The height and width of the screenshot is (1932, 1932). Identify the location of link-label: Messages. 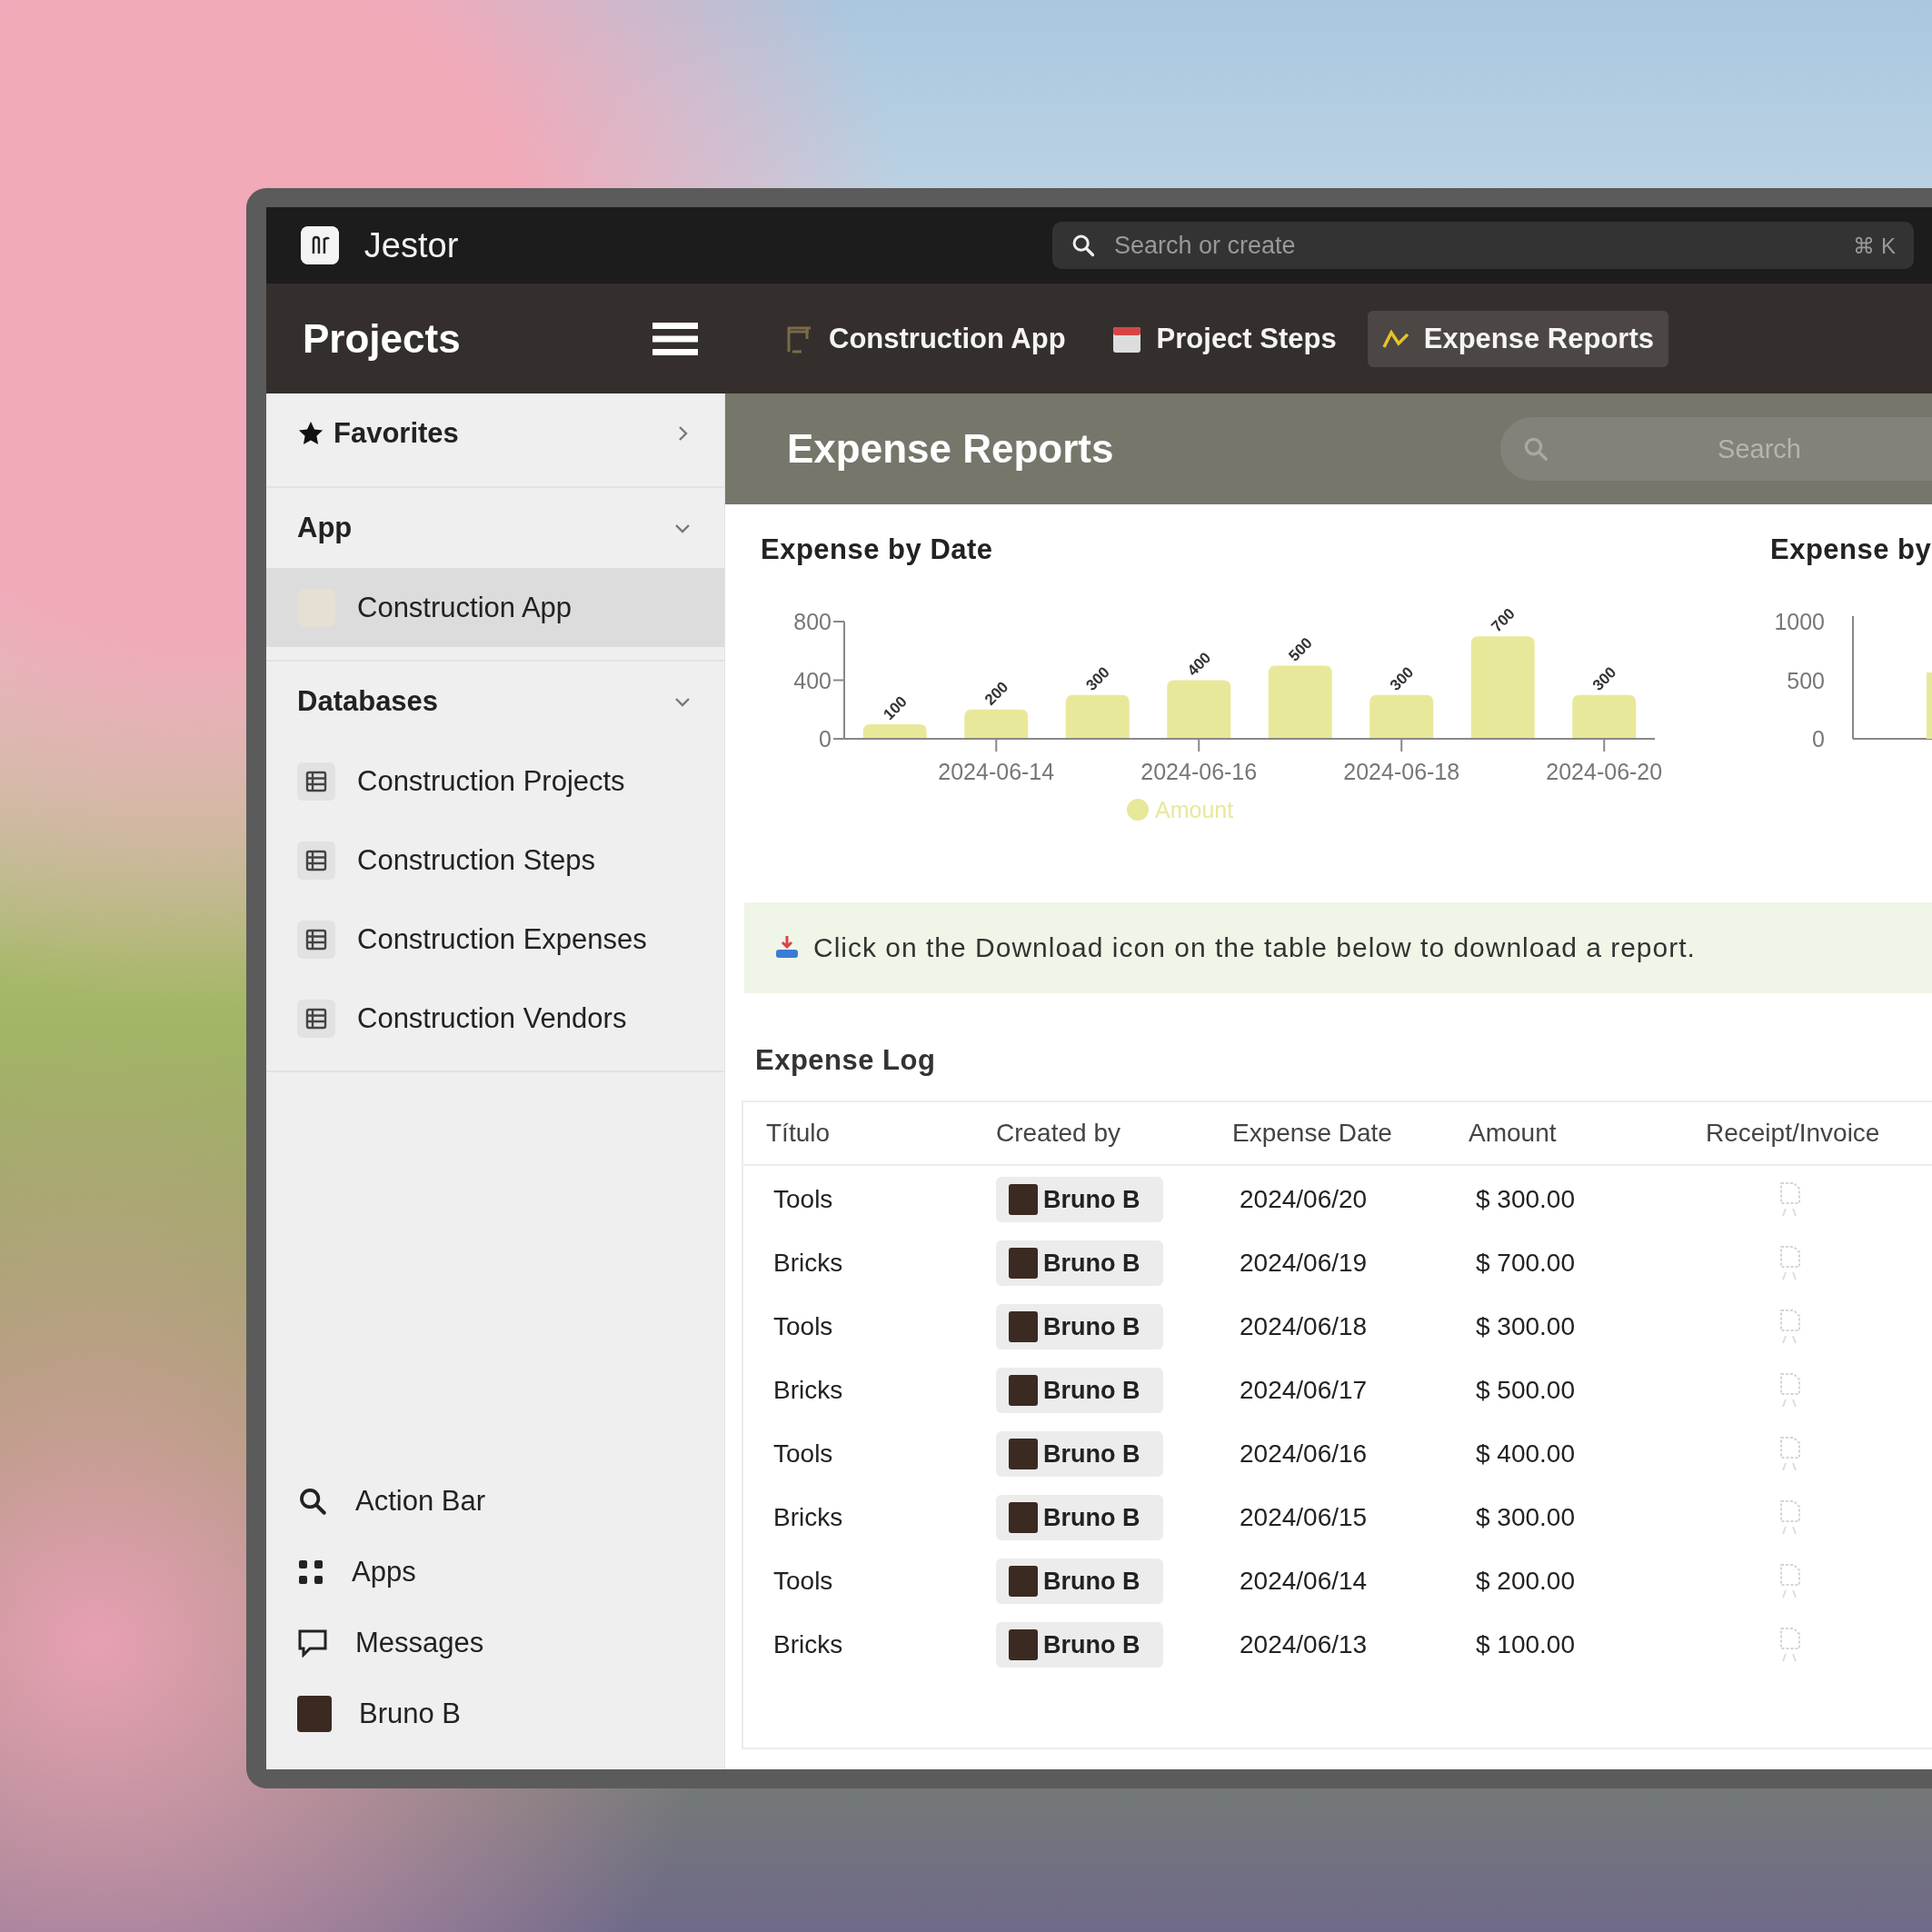
(420, 1643).